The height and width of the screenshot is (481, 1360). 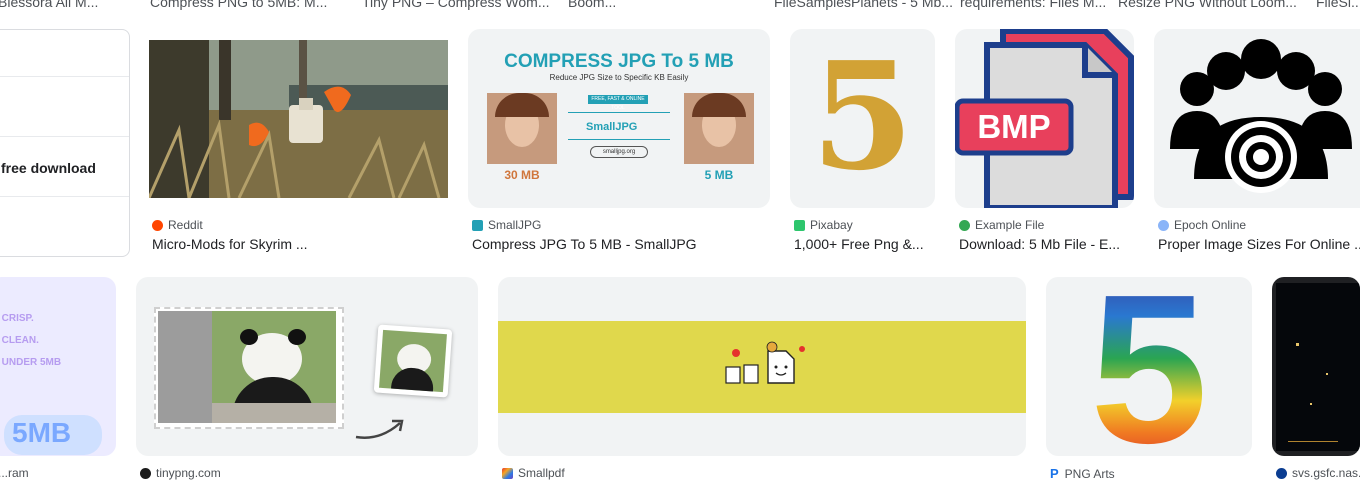 What do you see at coordinates (157, 225) in the screenshot?
I see `reddit-icon` at bounding box center [157, 225].